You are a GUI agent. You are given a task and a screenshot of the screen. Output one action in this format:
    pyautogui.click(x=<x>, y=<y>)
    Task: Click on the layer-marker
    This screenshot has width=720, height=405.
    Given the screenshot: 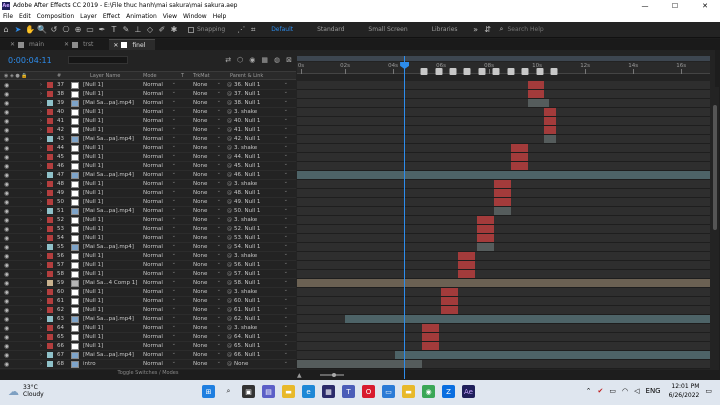 What is the action you would take?
    pyautogui.click(x=525, y=71)
    